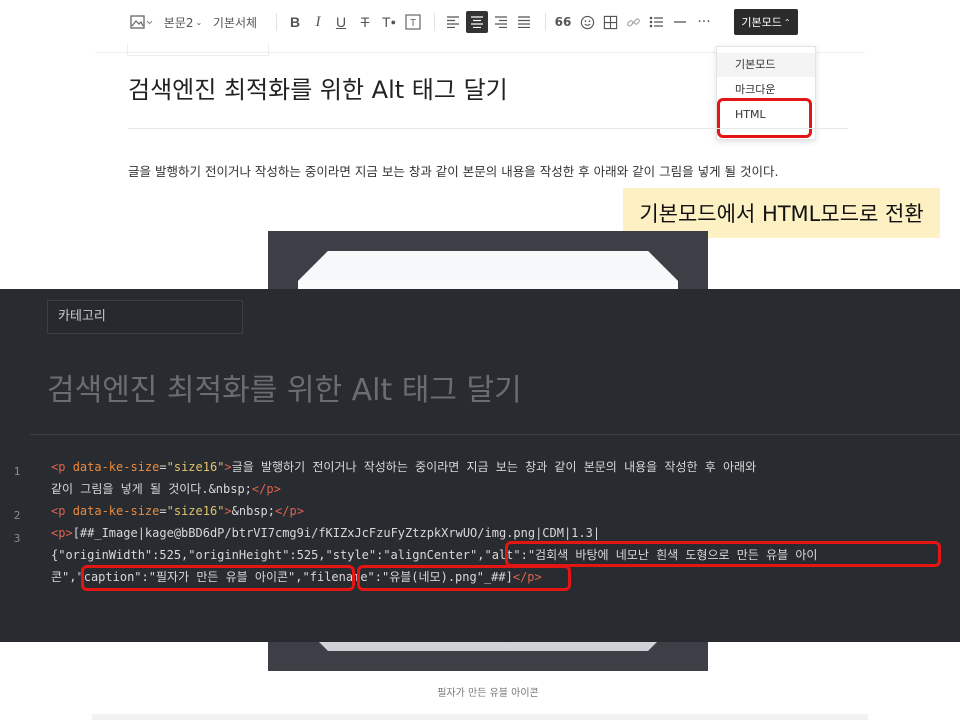 The image size is (960, 720). I want to click on quote-icon: 66, so click(563, 22).